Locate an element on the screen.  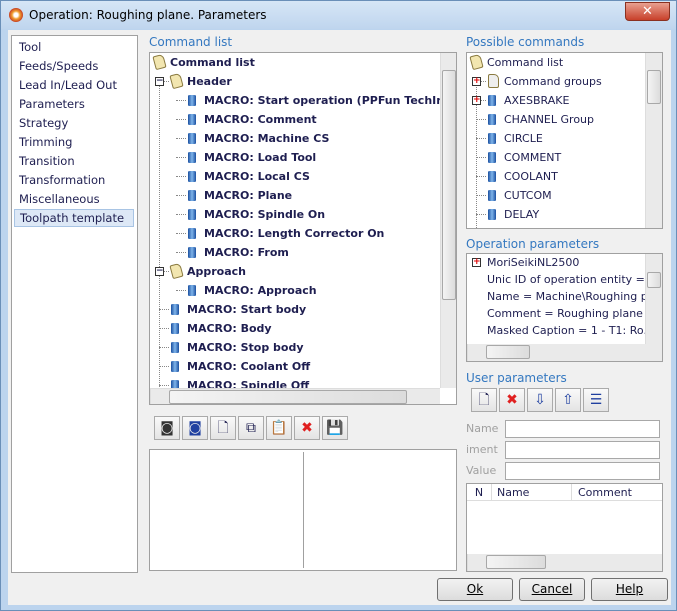
nav-item-lead-in-lead-out: Lead In/Lead Out is located at coordinates (74, 85).